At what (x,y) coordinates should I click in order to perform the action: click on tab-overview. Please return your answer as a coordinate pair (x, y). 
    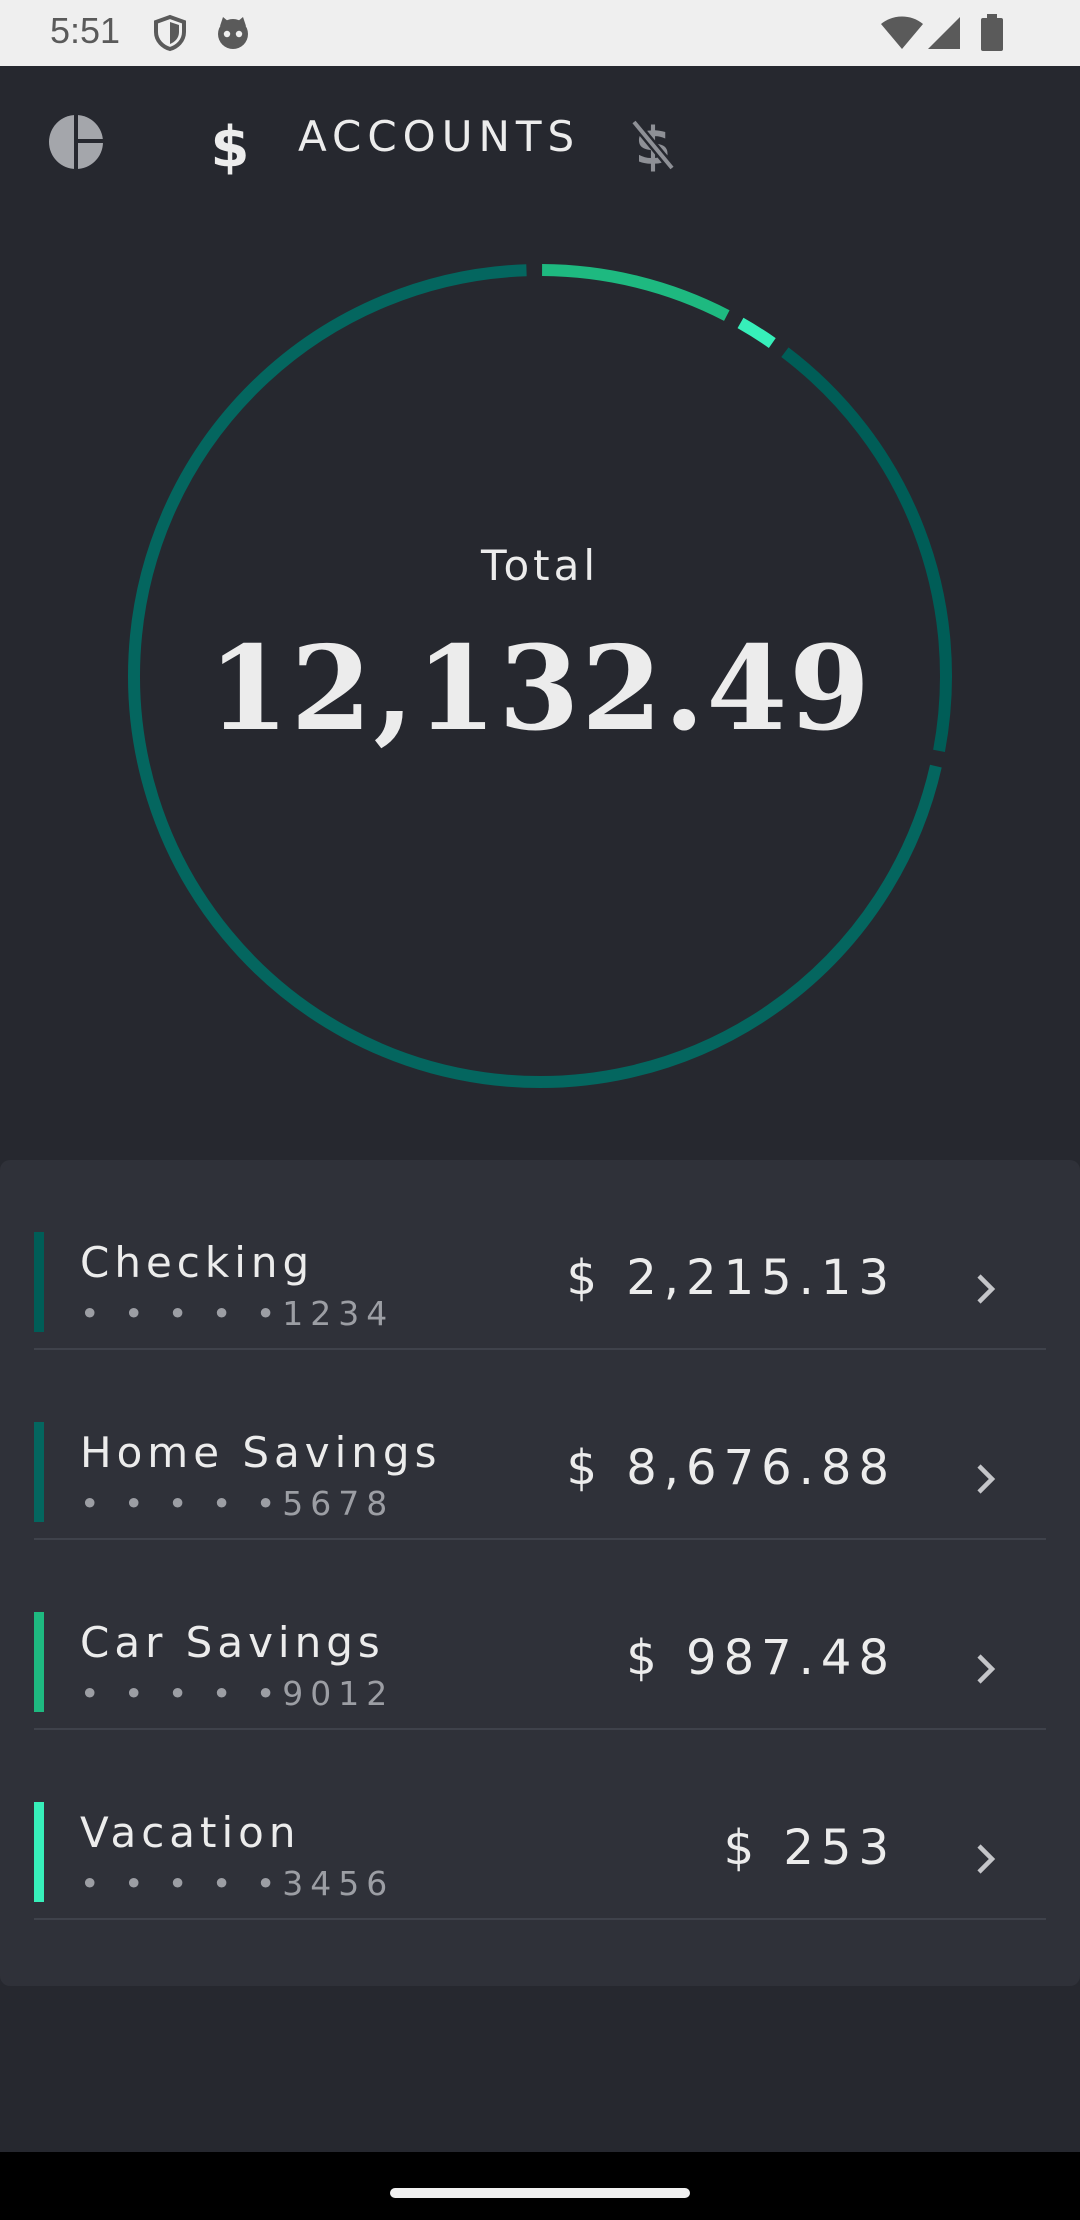
    Looking at the image, I should click on (76, 144).